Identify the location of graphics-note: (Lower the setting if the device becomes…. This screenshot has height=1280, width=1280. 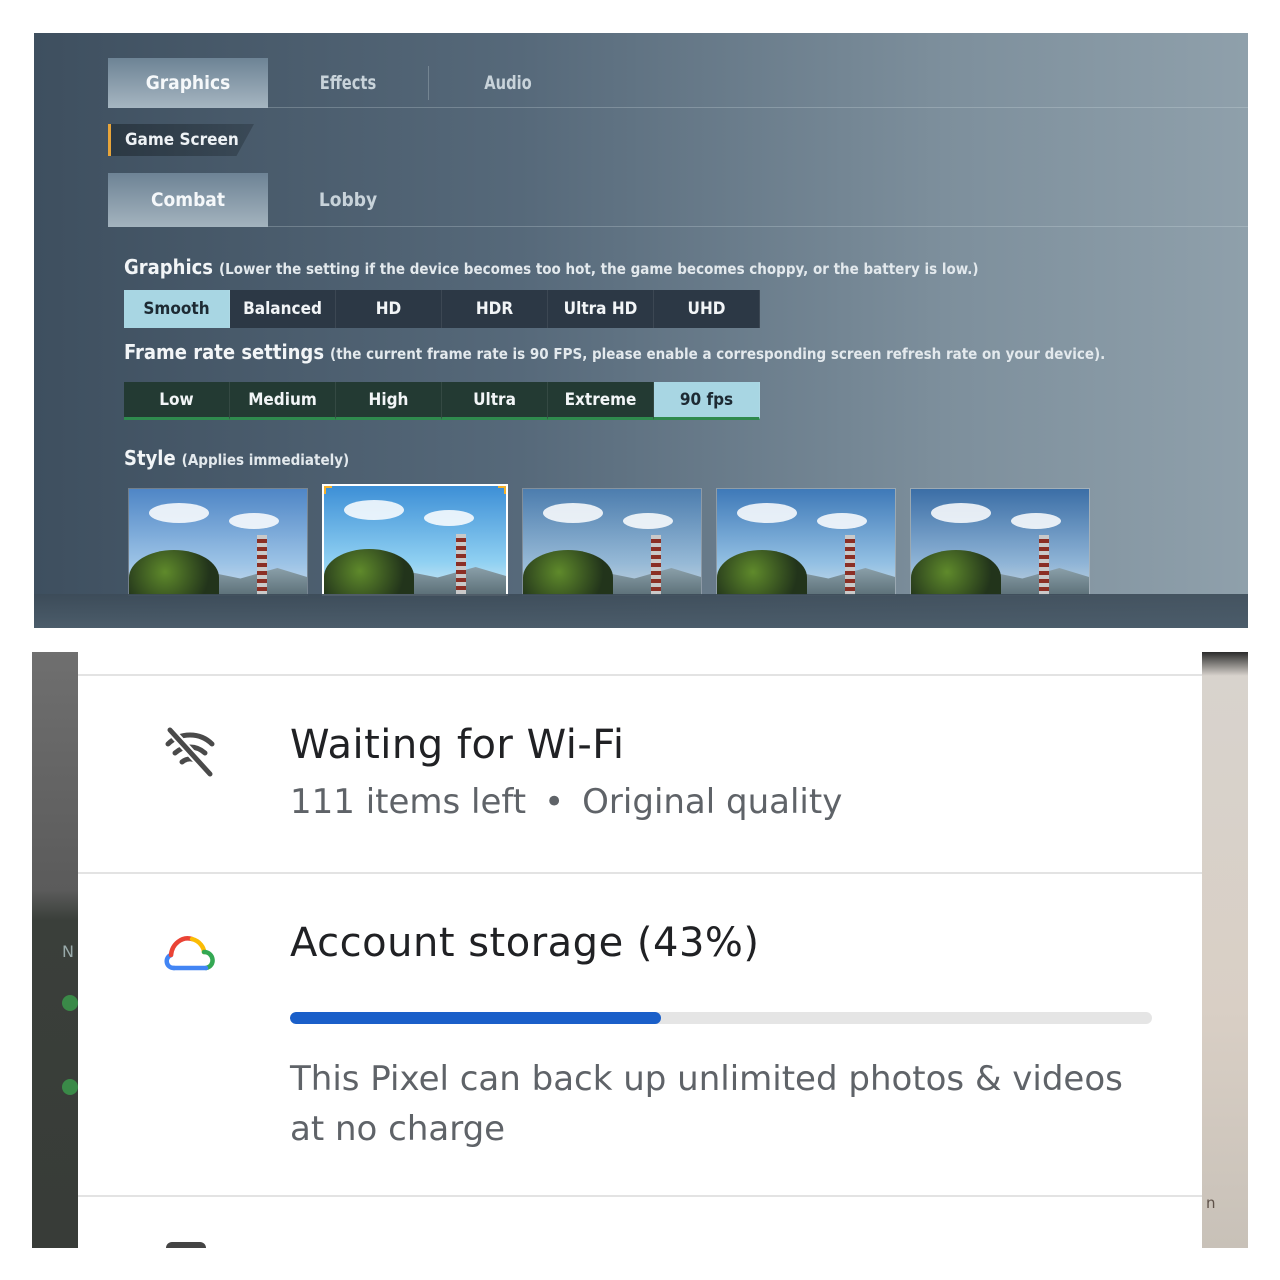
(599, 269).